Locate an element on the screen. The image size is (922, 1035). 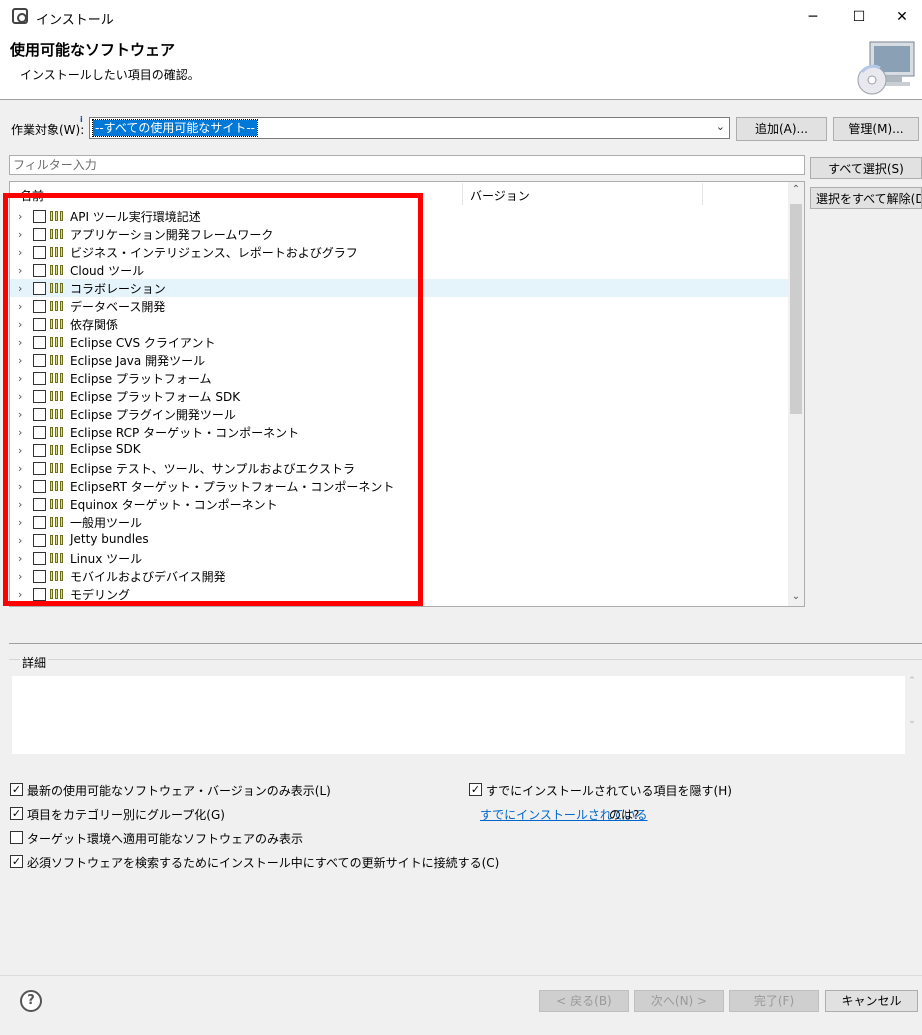
filter-input is located at coordinates (407, 165).